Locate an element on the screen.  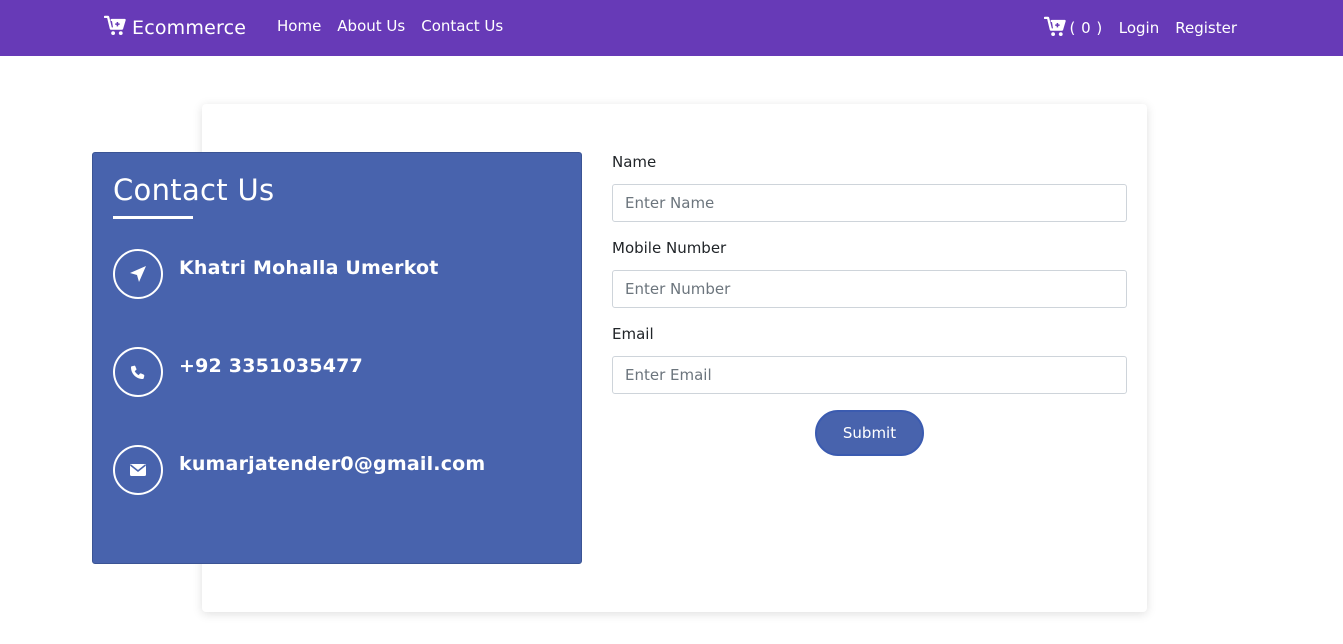
cart-button: ( 0 ) is located at coordinates (1073, 28).